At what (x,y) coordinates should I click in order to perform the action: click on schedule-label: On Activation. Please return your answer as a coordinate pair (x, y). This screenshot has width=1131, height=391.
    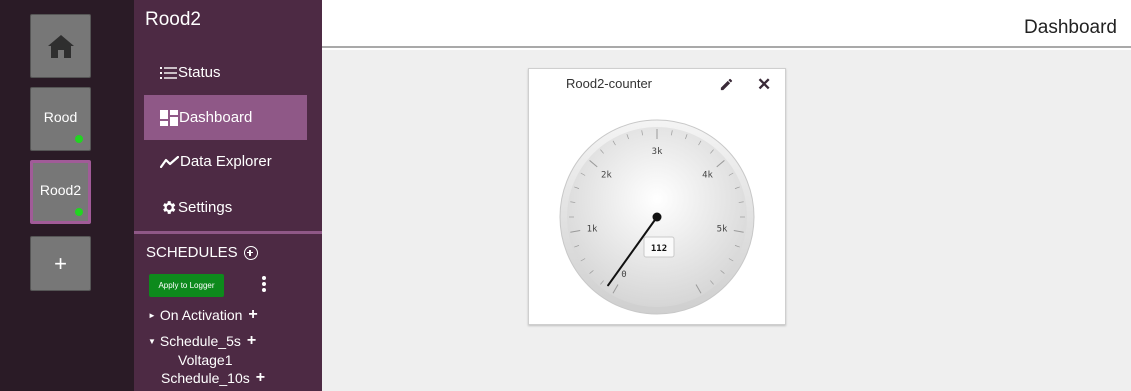
    Looking at the image, I should click on (201, 315).